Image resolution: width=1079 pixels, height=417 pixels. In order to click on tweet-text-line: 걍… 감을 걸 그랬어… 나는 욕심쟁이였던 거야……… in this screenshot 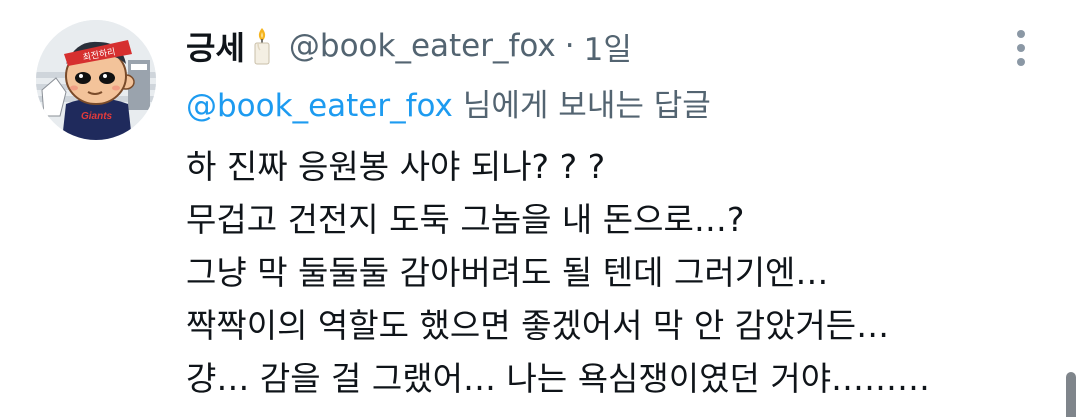, I will do `click(558, 378)`.